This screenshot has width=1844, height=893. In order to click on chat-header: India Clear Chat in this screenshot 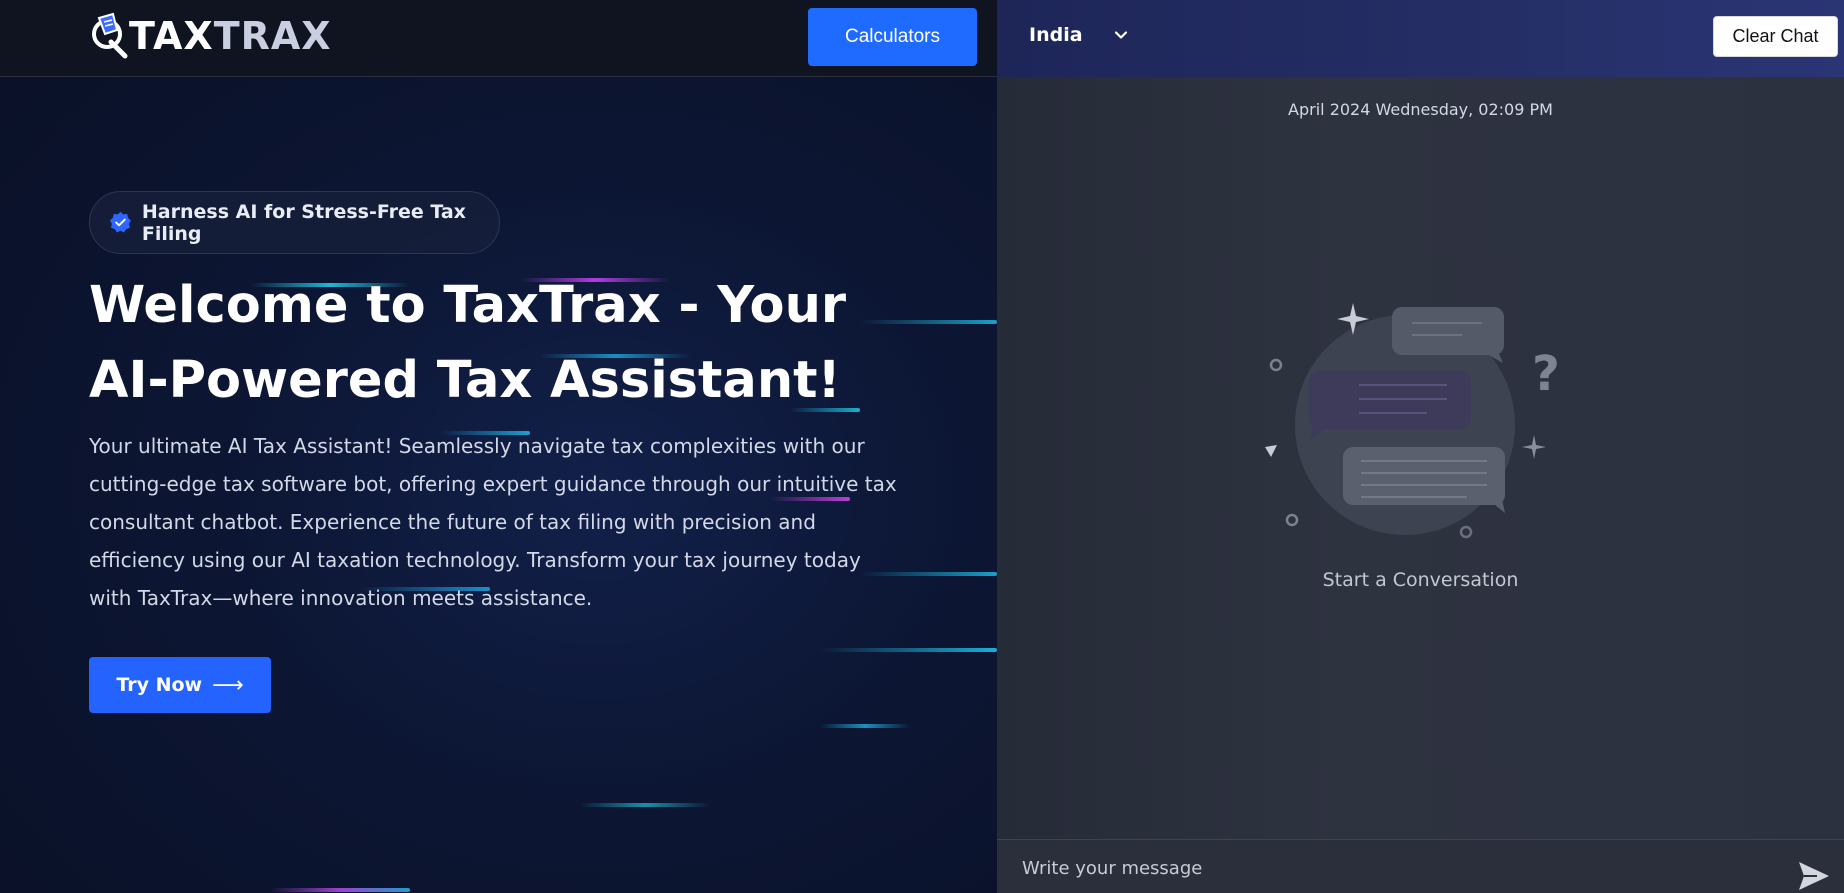, I will do `click(1420, 38)`.